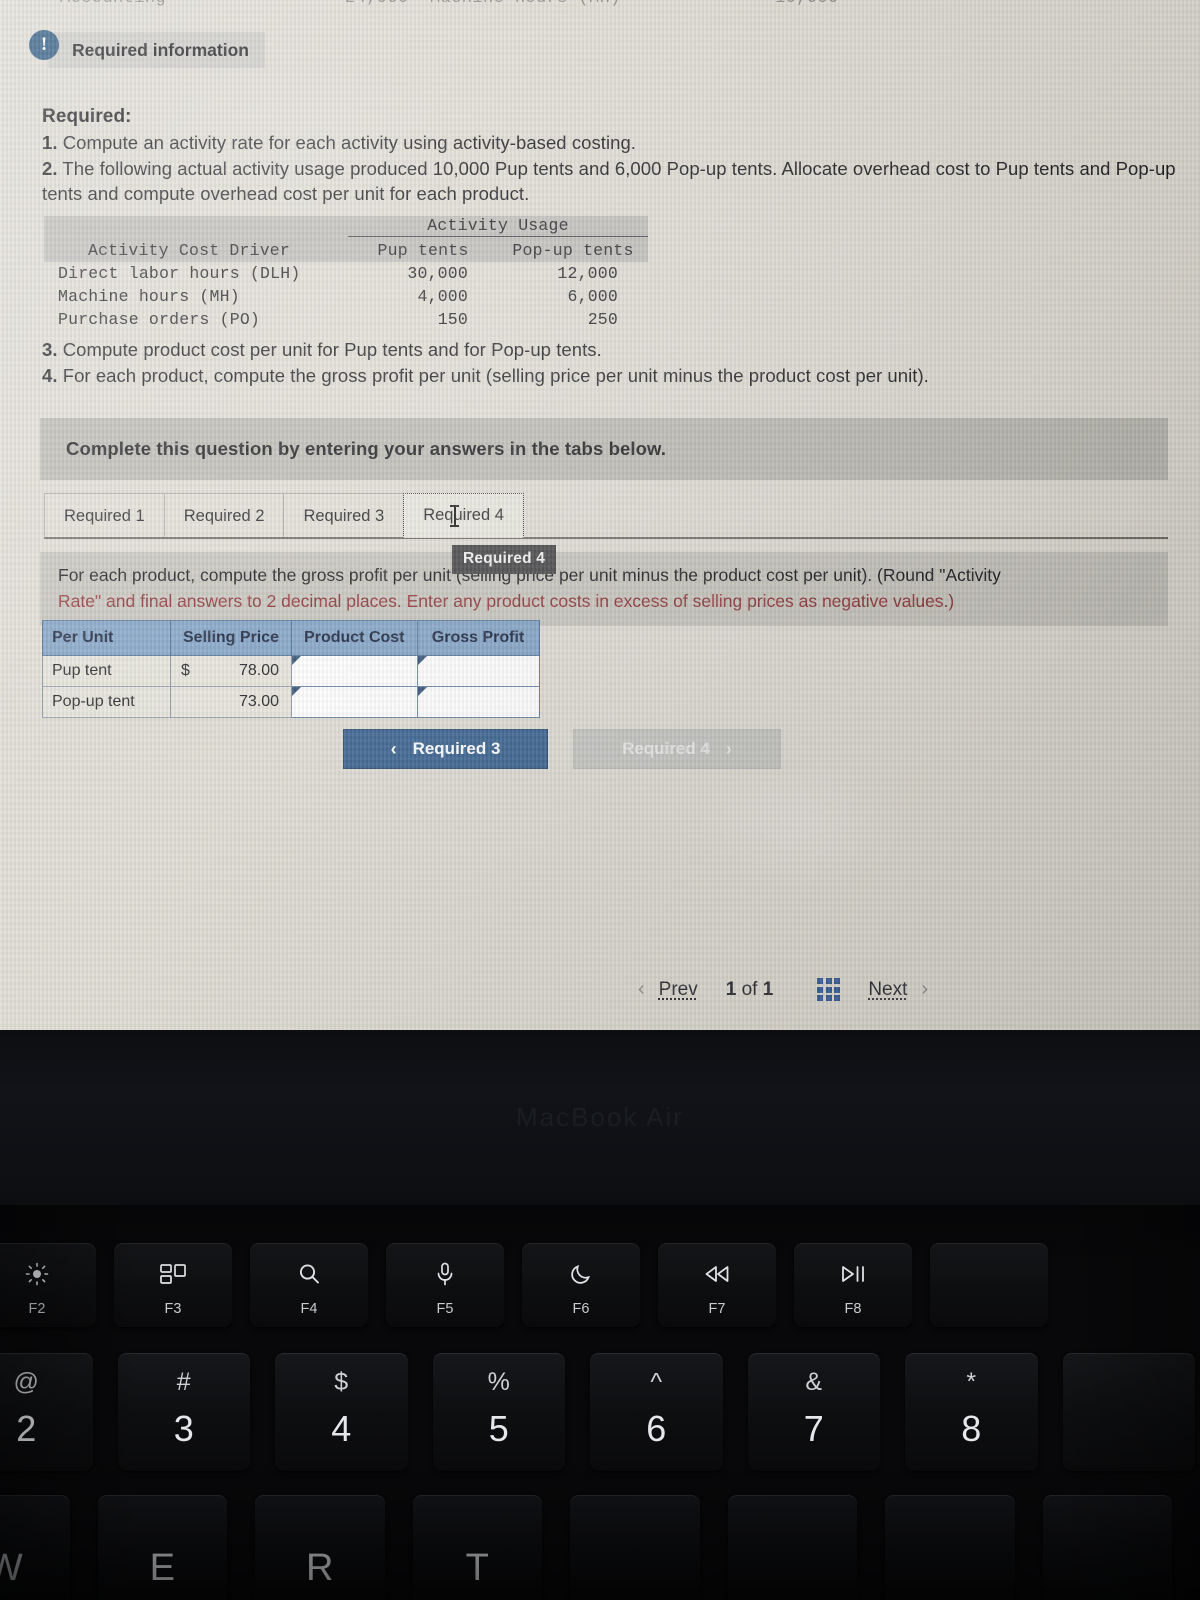  Describe the element at coordinates (950, 1547) in the screenshot. I see `key-i` at that location.